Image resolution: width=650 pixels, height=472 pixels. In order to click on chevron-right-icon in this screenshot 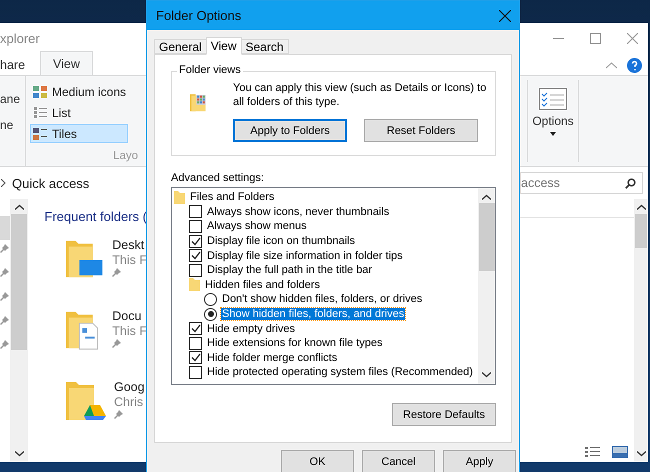, I will do `click(3, 183)`.